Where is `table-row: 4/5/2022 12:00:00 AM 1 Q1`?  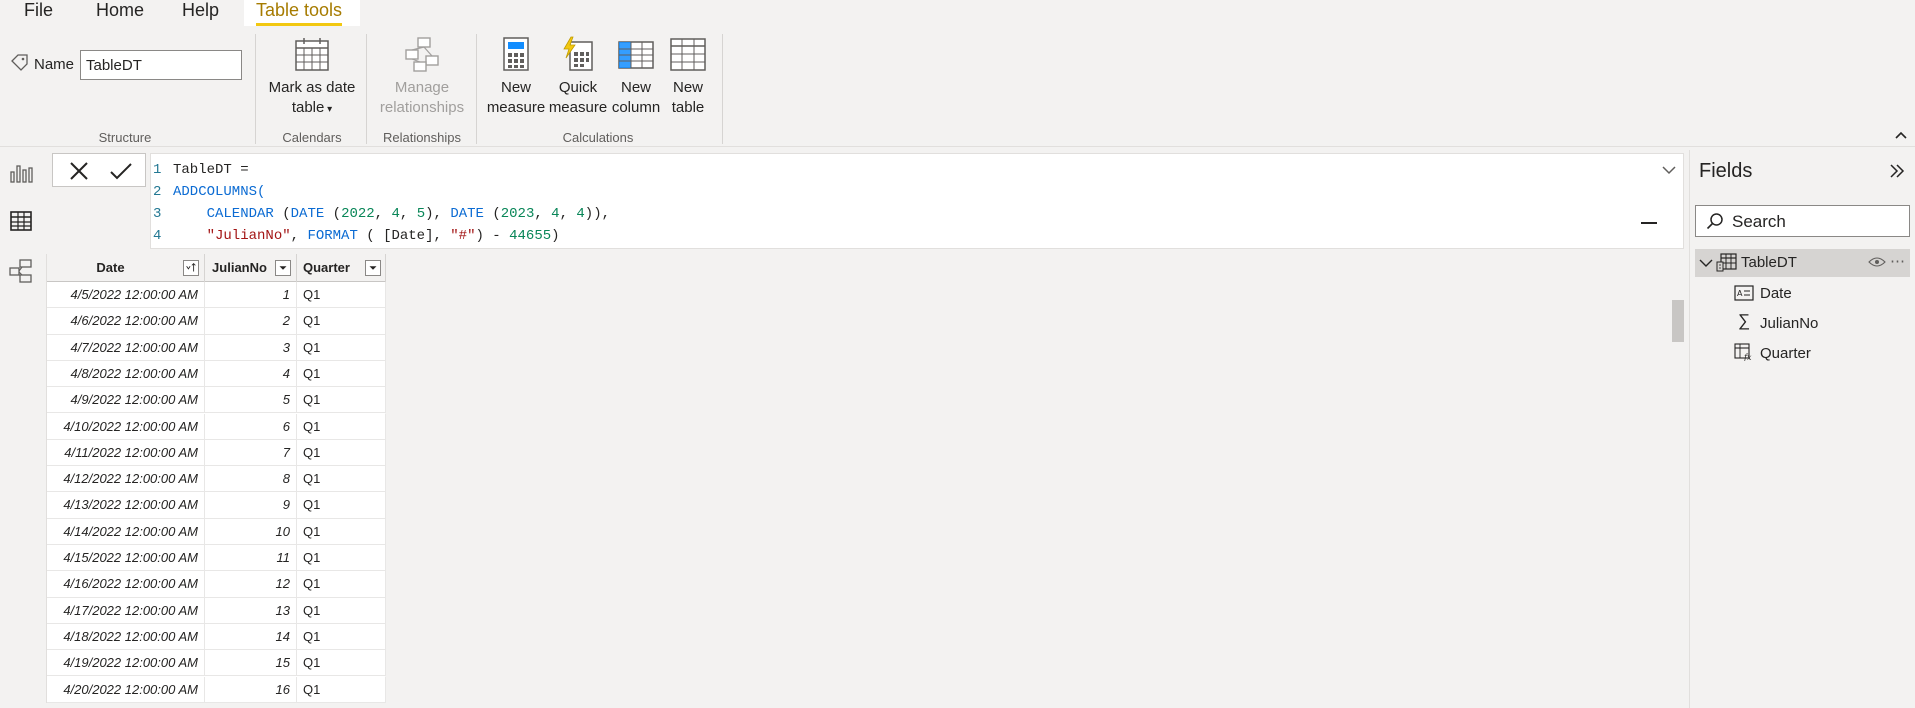 table-row: 4/5/2022 12:00:00 AM 1 Q1 is located at coordinates (216, 295).